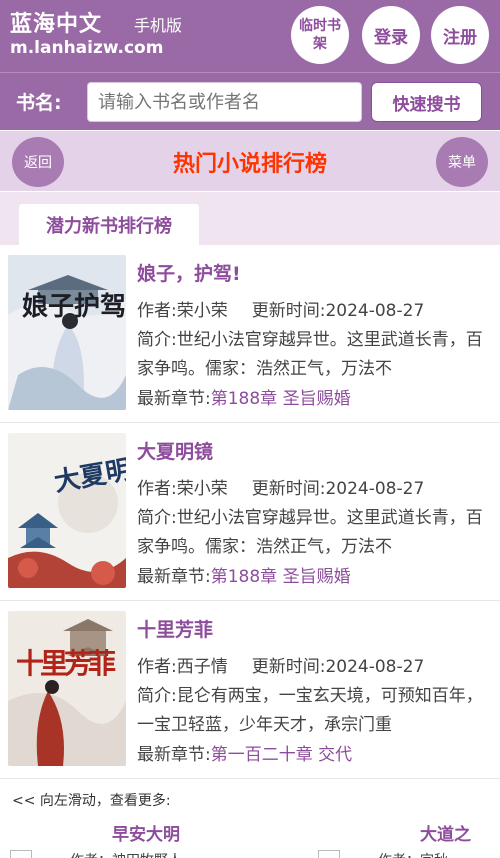 This screenshot has width=500, height=858. Describe the element at coordinates (67, 688) in the screenshot. I see `book-cover: 十里芳菲` at that location.